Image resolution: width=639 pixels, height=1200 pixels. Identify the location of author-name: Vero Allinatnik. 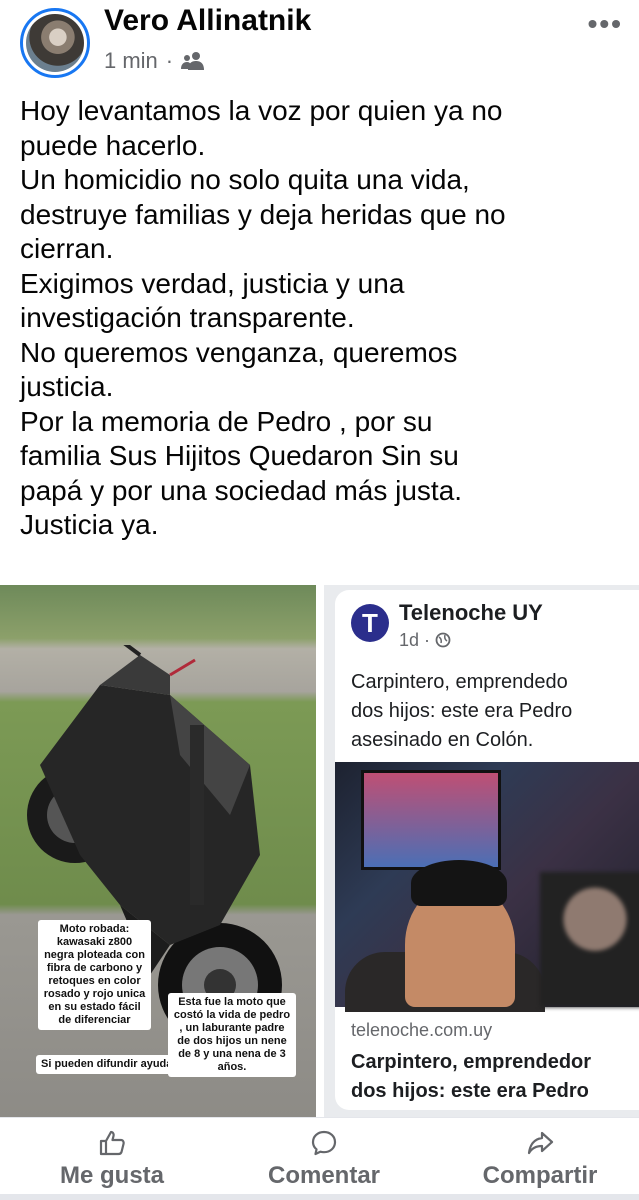
(207, 21).